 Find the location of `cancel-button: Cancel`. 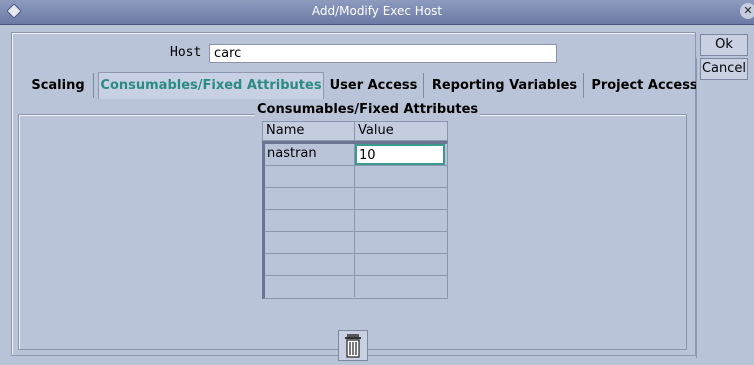

cancel-button: Cancel is located at coordinates (724, 69).